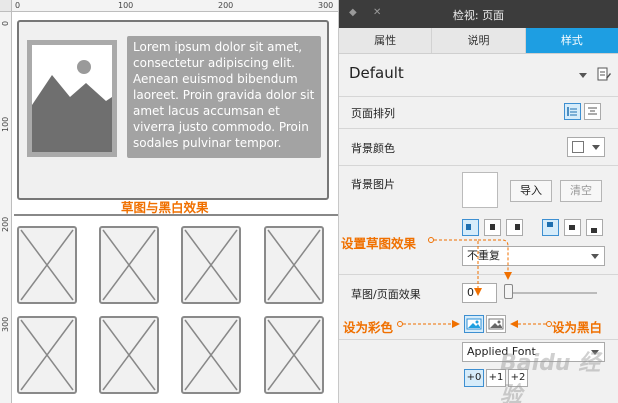  What do you see at coordinates (550, 377) in the screenshot?
I see `watermark-logo: Baidu 经验` at bounding box center [550, 377].